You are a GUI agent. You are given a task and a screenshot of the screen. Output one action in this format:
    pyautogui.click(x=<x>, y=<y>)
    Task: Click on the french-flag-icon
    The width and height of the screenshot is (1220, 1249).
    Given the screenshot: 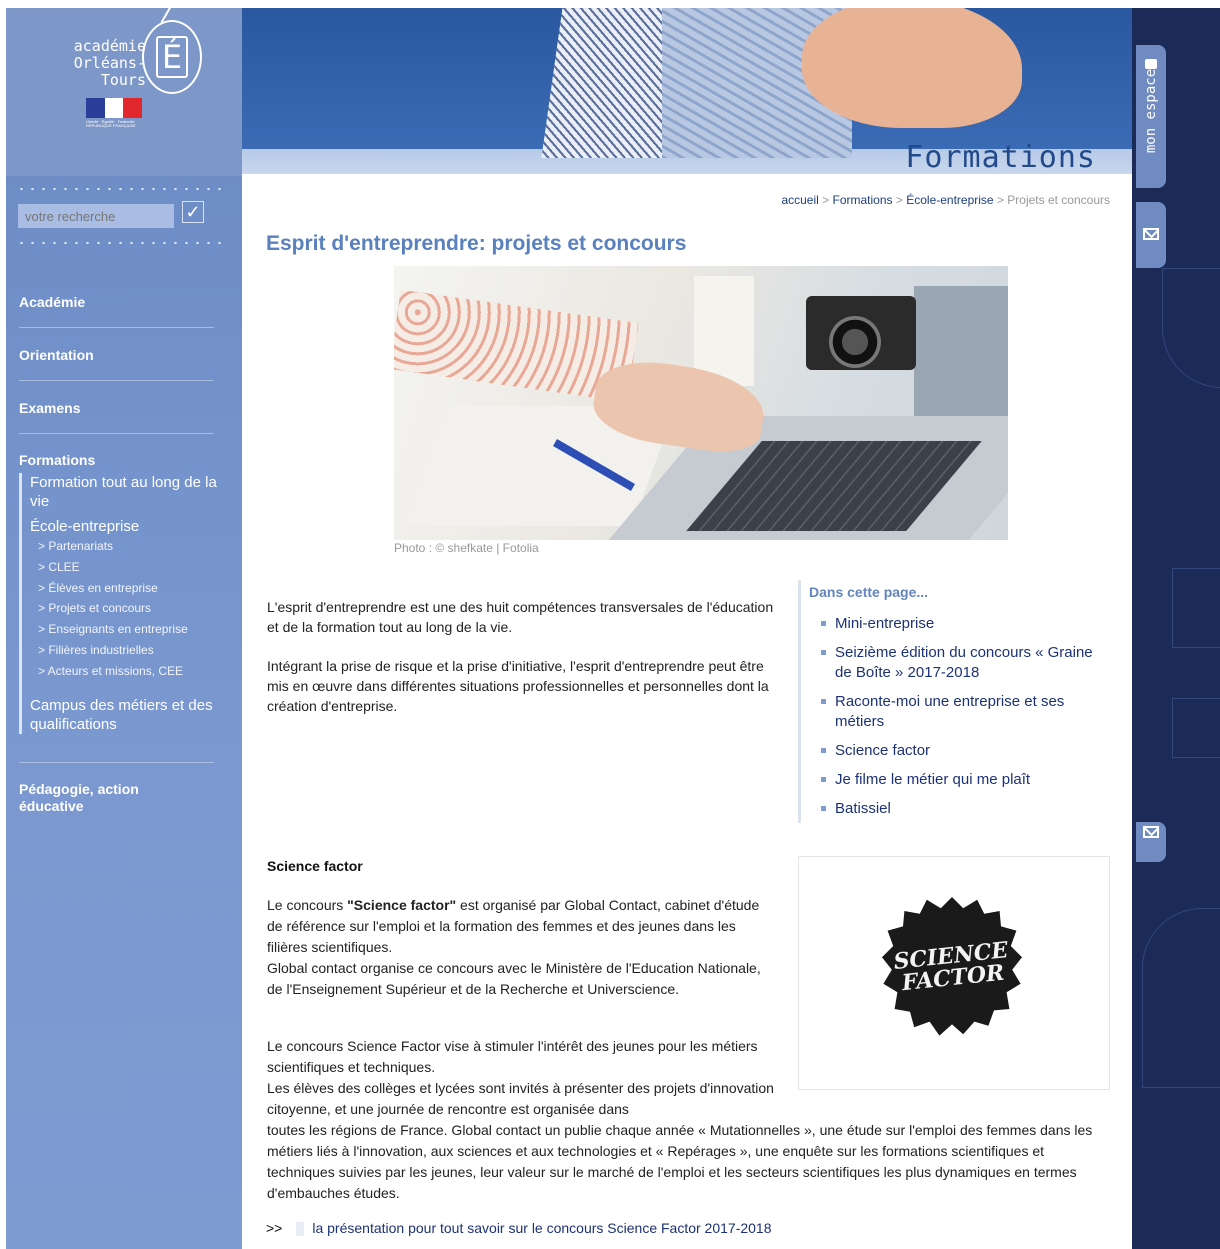 What is the action you would take?
    pyautogui.click(x=114, y=108)
    